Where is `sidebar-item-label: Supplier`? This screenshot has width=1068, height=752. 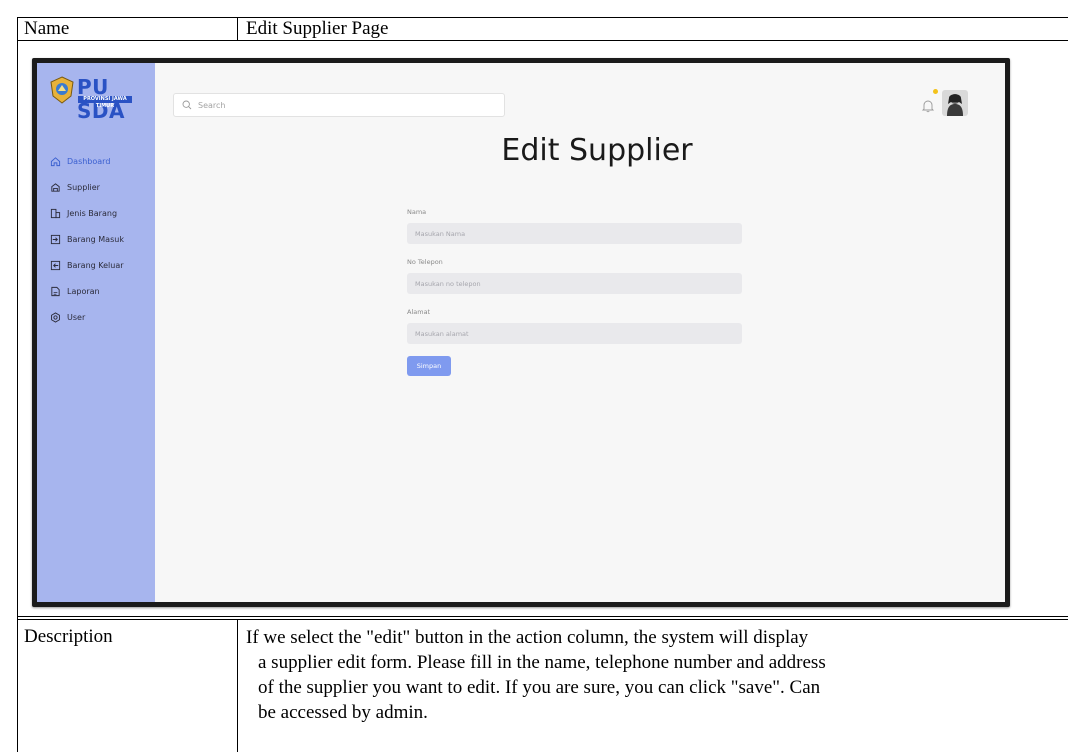 sidebar-item-label: Supplier is located at coordinates (83, 187).